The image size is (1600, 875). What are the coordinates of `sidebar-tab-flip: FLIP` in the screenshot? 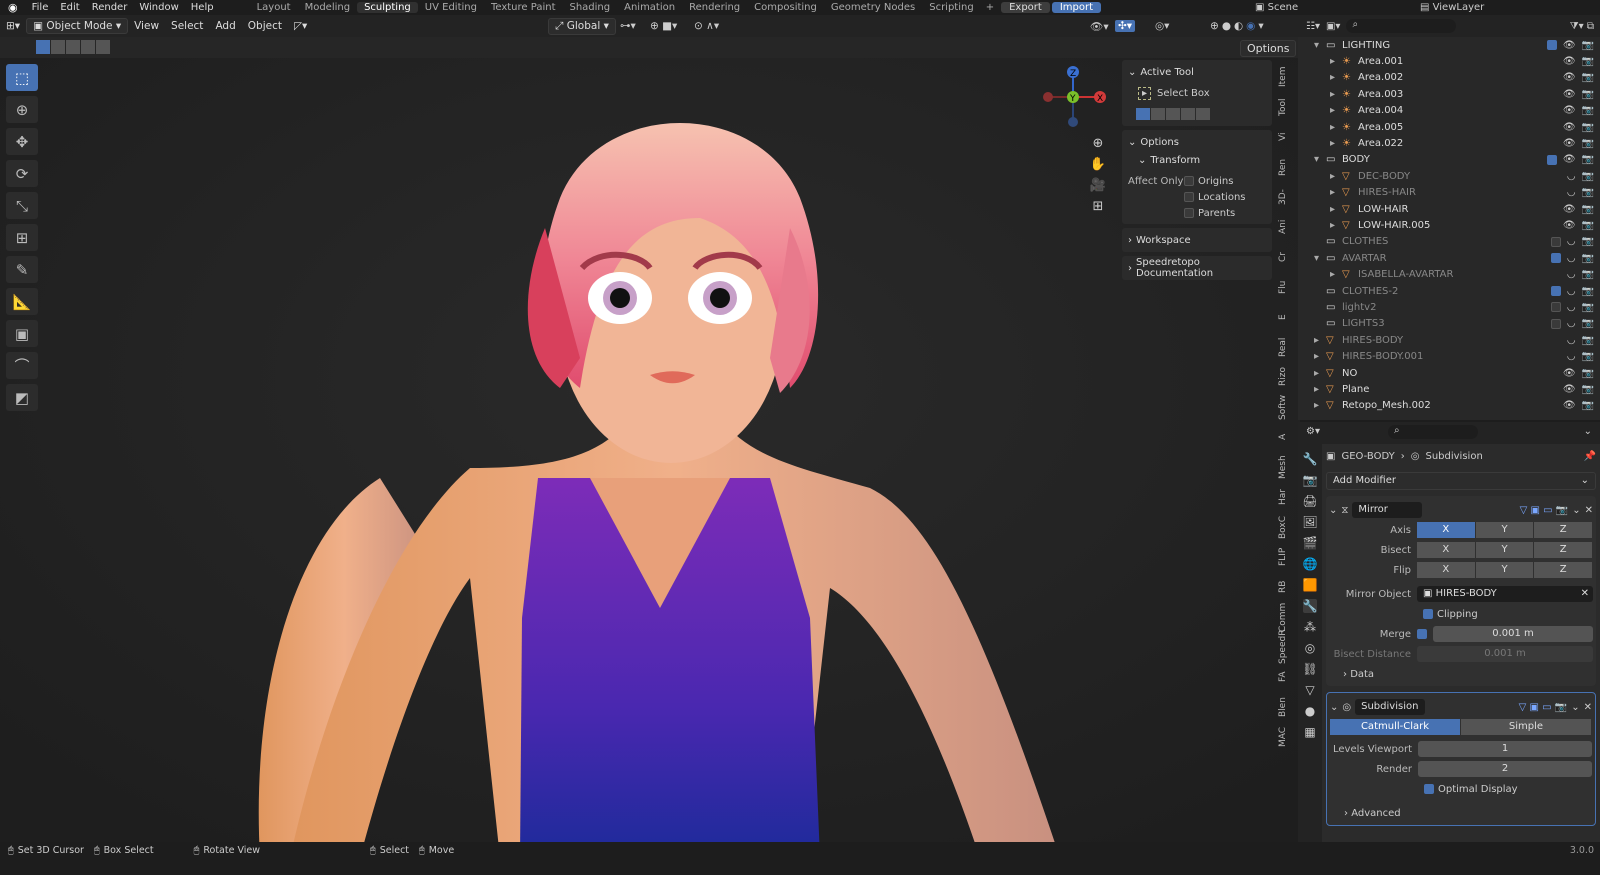 It's located at (1283, 557).